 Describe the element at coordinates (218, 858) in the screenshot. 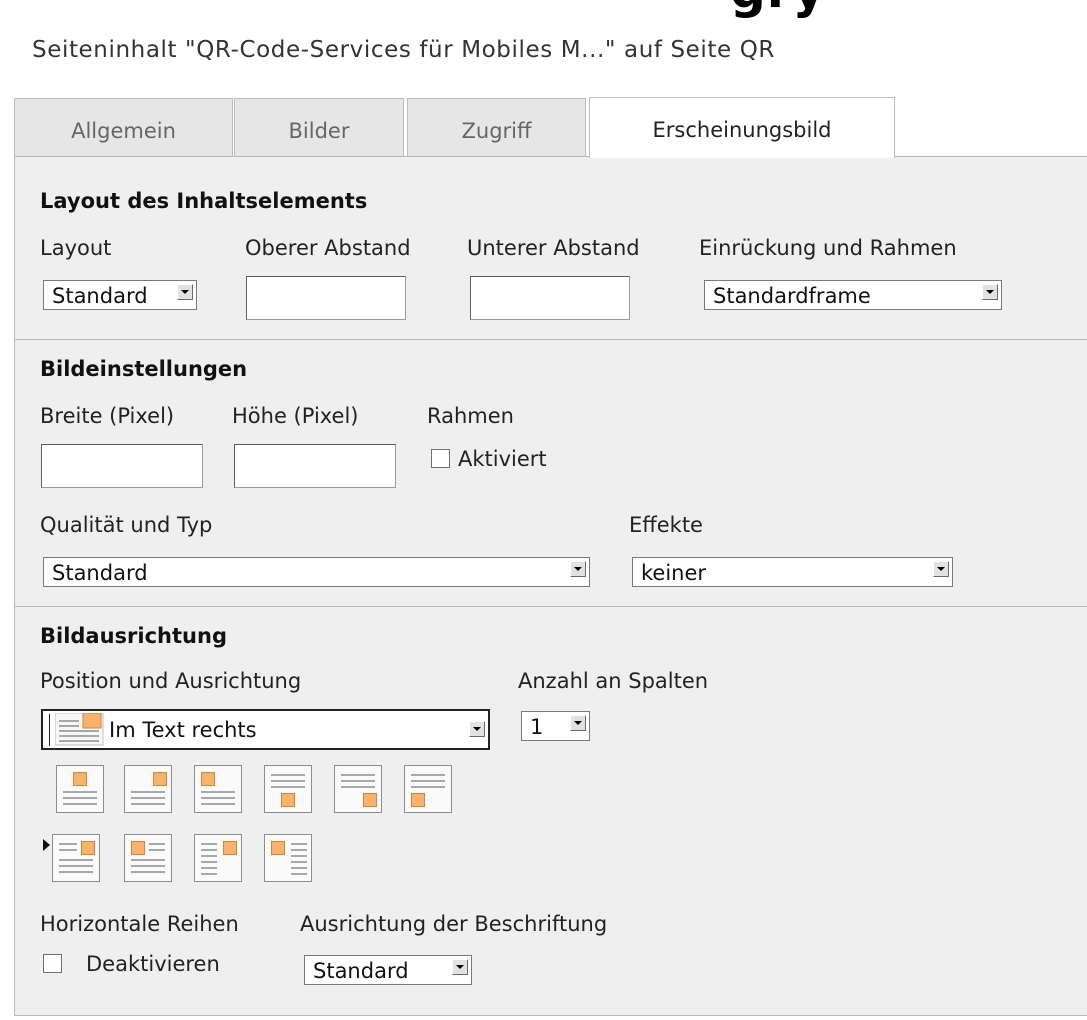

I see `position-beside-right-button` at that location.